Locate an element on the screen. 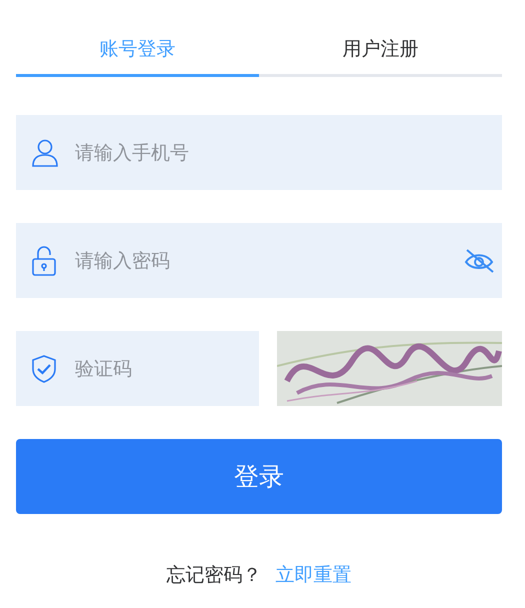  forgot-password-text: 忘记密码？ is located at coordinates (214, 575).